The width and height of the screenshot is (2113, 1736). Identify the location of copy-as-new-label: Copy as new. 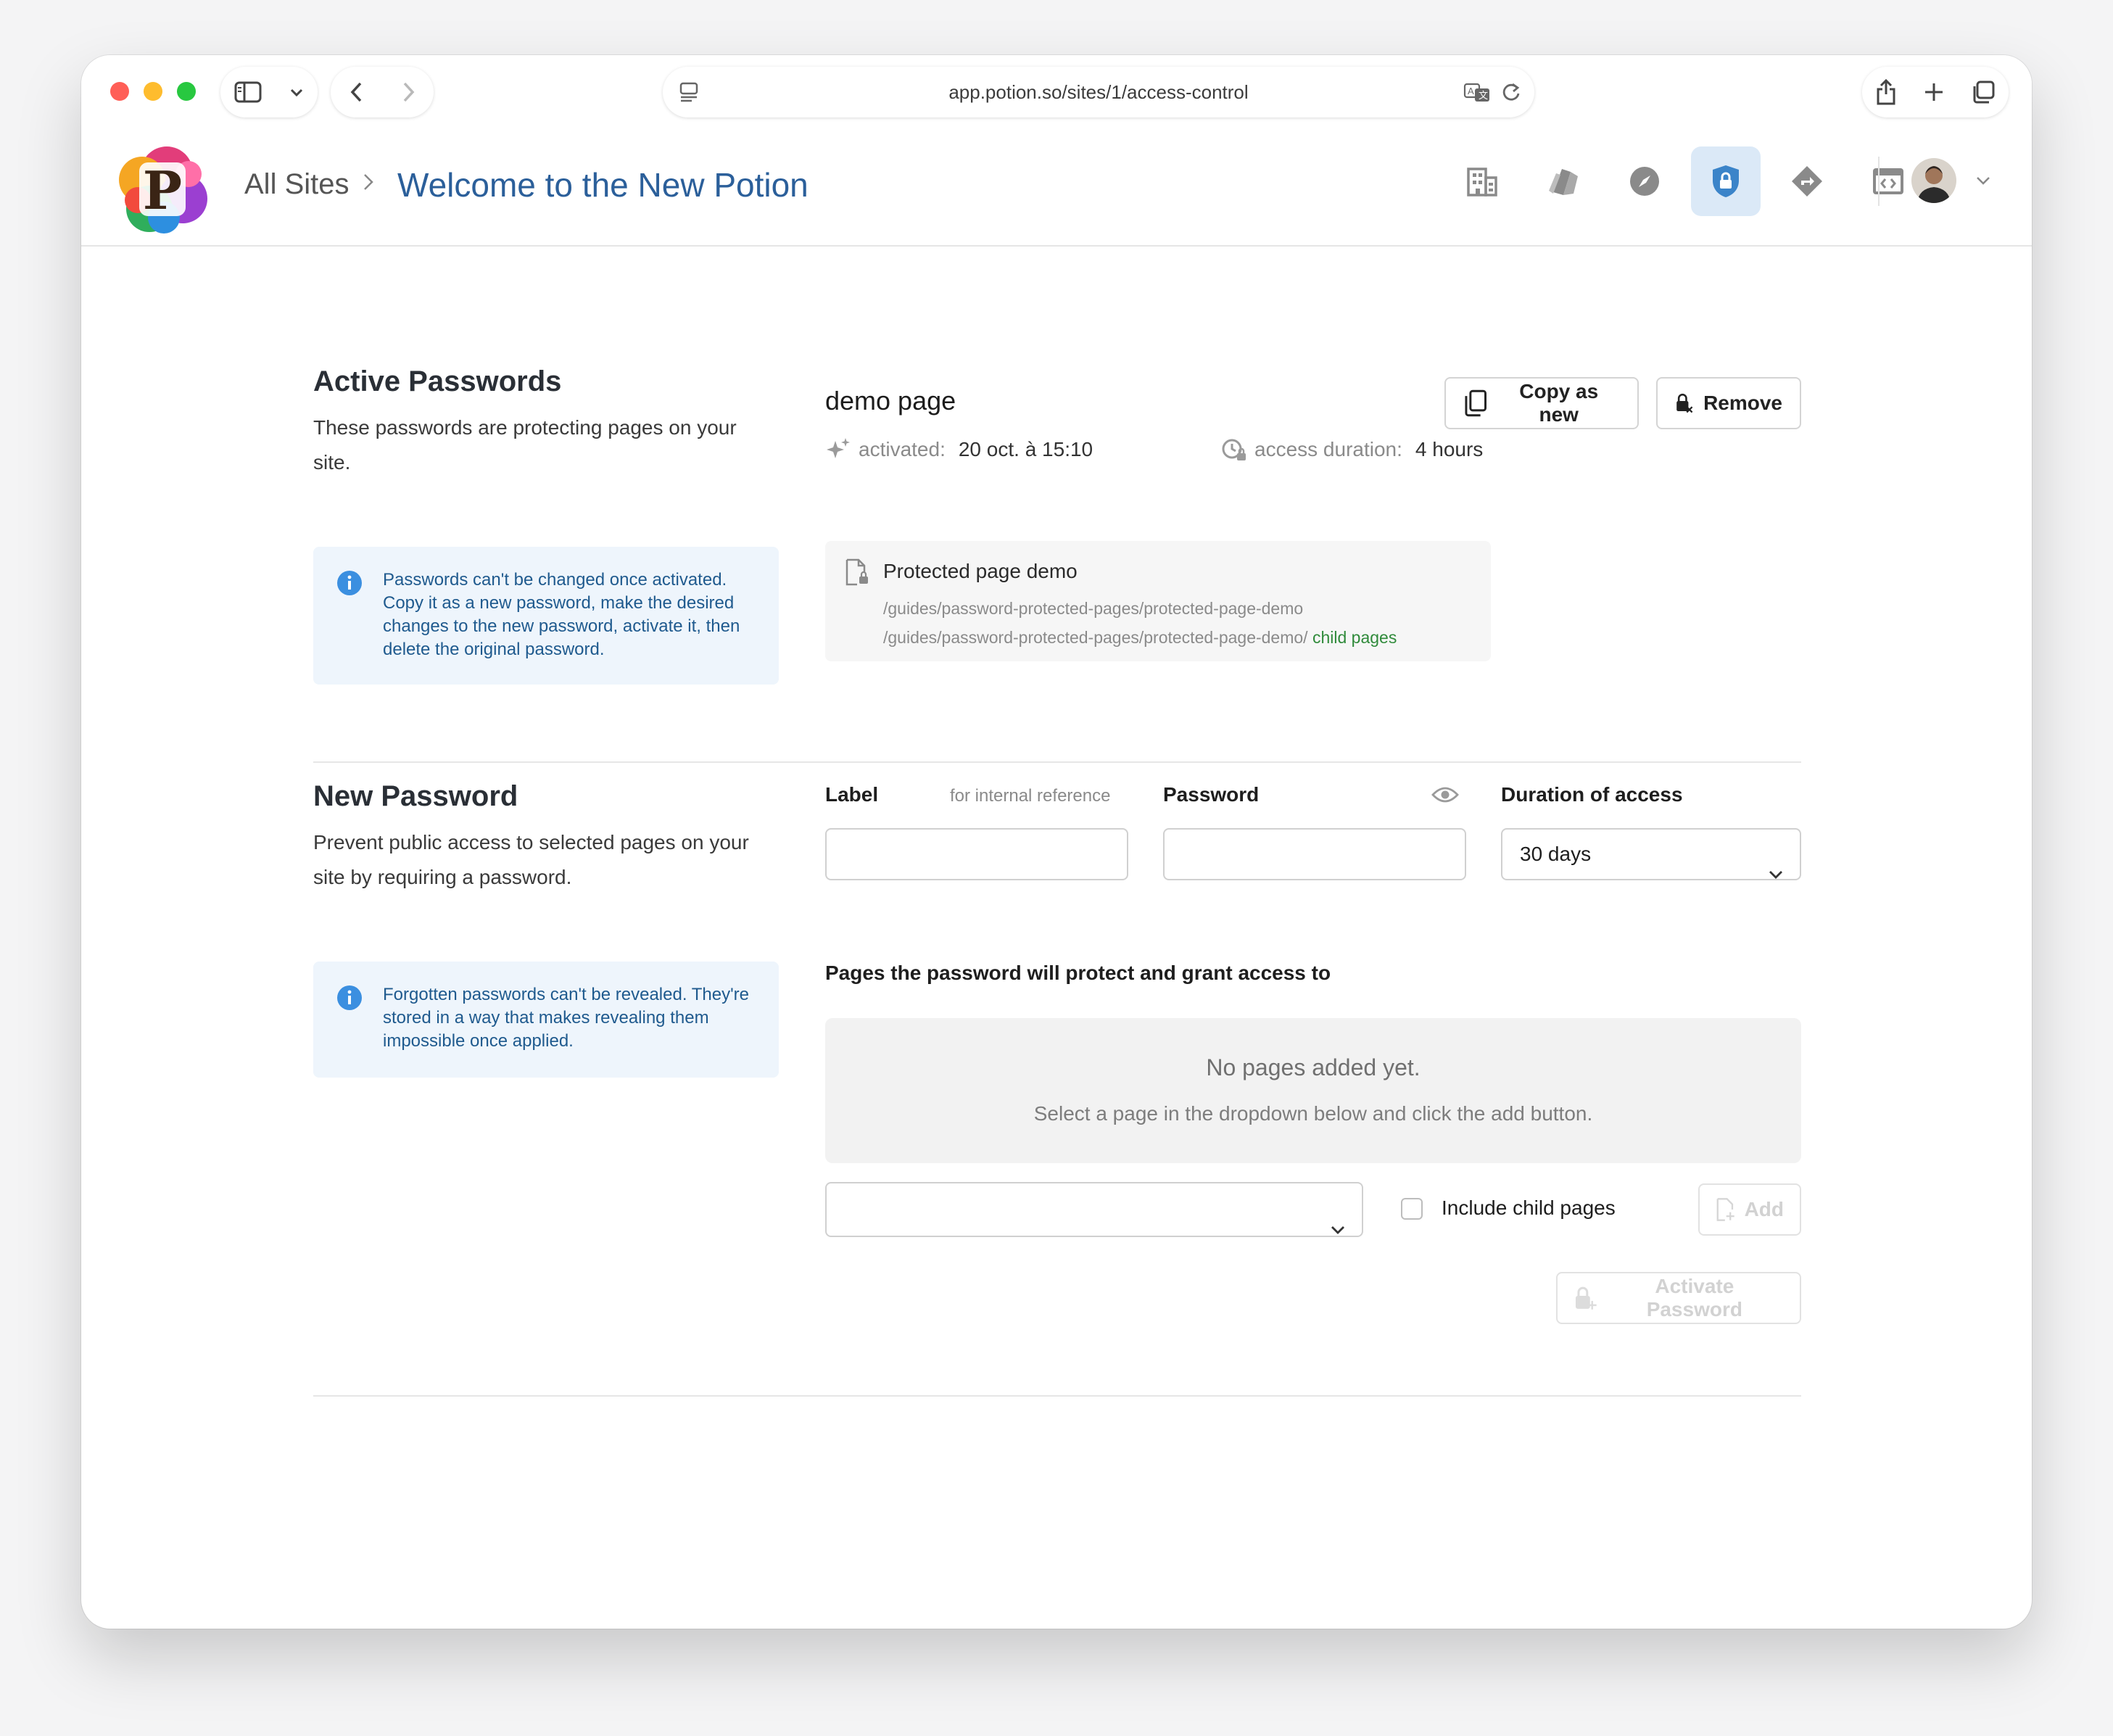
(1559, 403).